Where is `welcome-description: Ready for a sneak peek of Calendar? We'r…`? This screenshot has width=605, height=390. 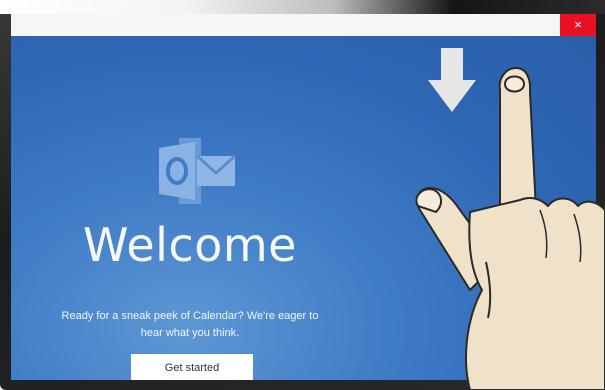
welcome-description: Ready for a sneak peek of Calendar? We'r… is located at coordinates (190, 324).